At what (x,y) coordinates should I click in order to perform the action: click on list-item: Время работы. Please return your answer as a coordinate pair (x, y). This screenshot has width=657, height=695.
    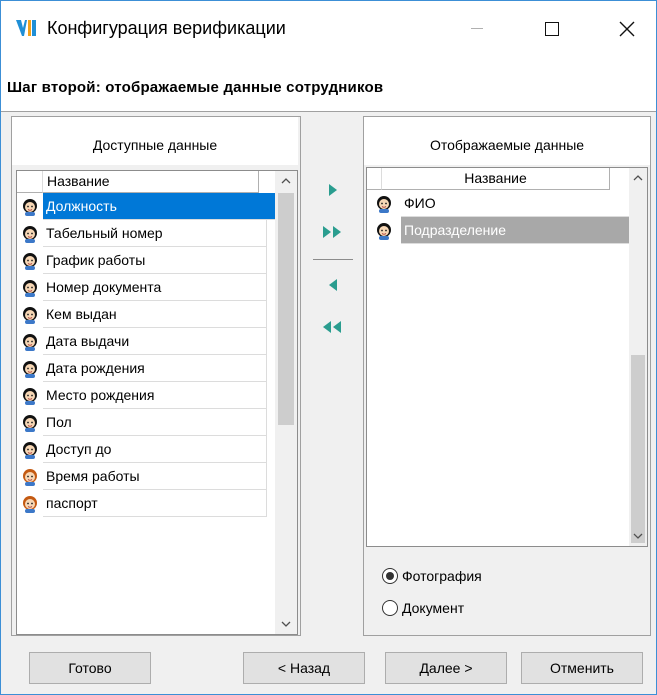
    Looking at the image, I should click on (151, 476).